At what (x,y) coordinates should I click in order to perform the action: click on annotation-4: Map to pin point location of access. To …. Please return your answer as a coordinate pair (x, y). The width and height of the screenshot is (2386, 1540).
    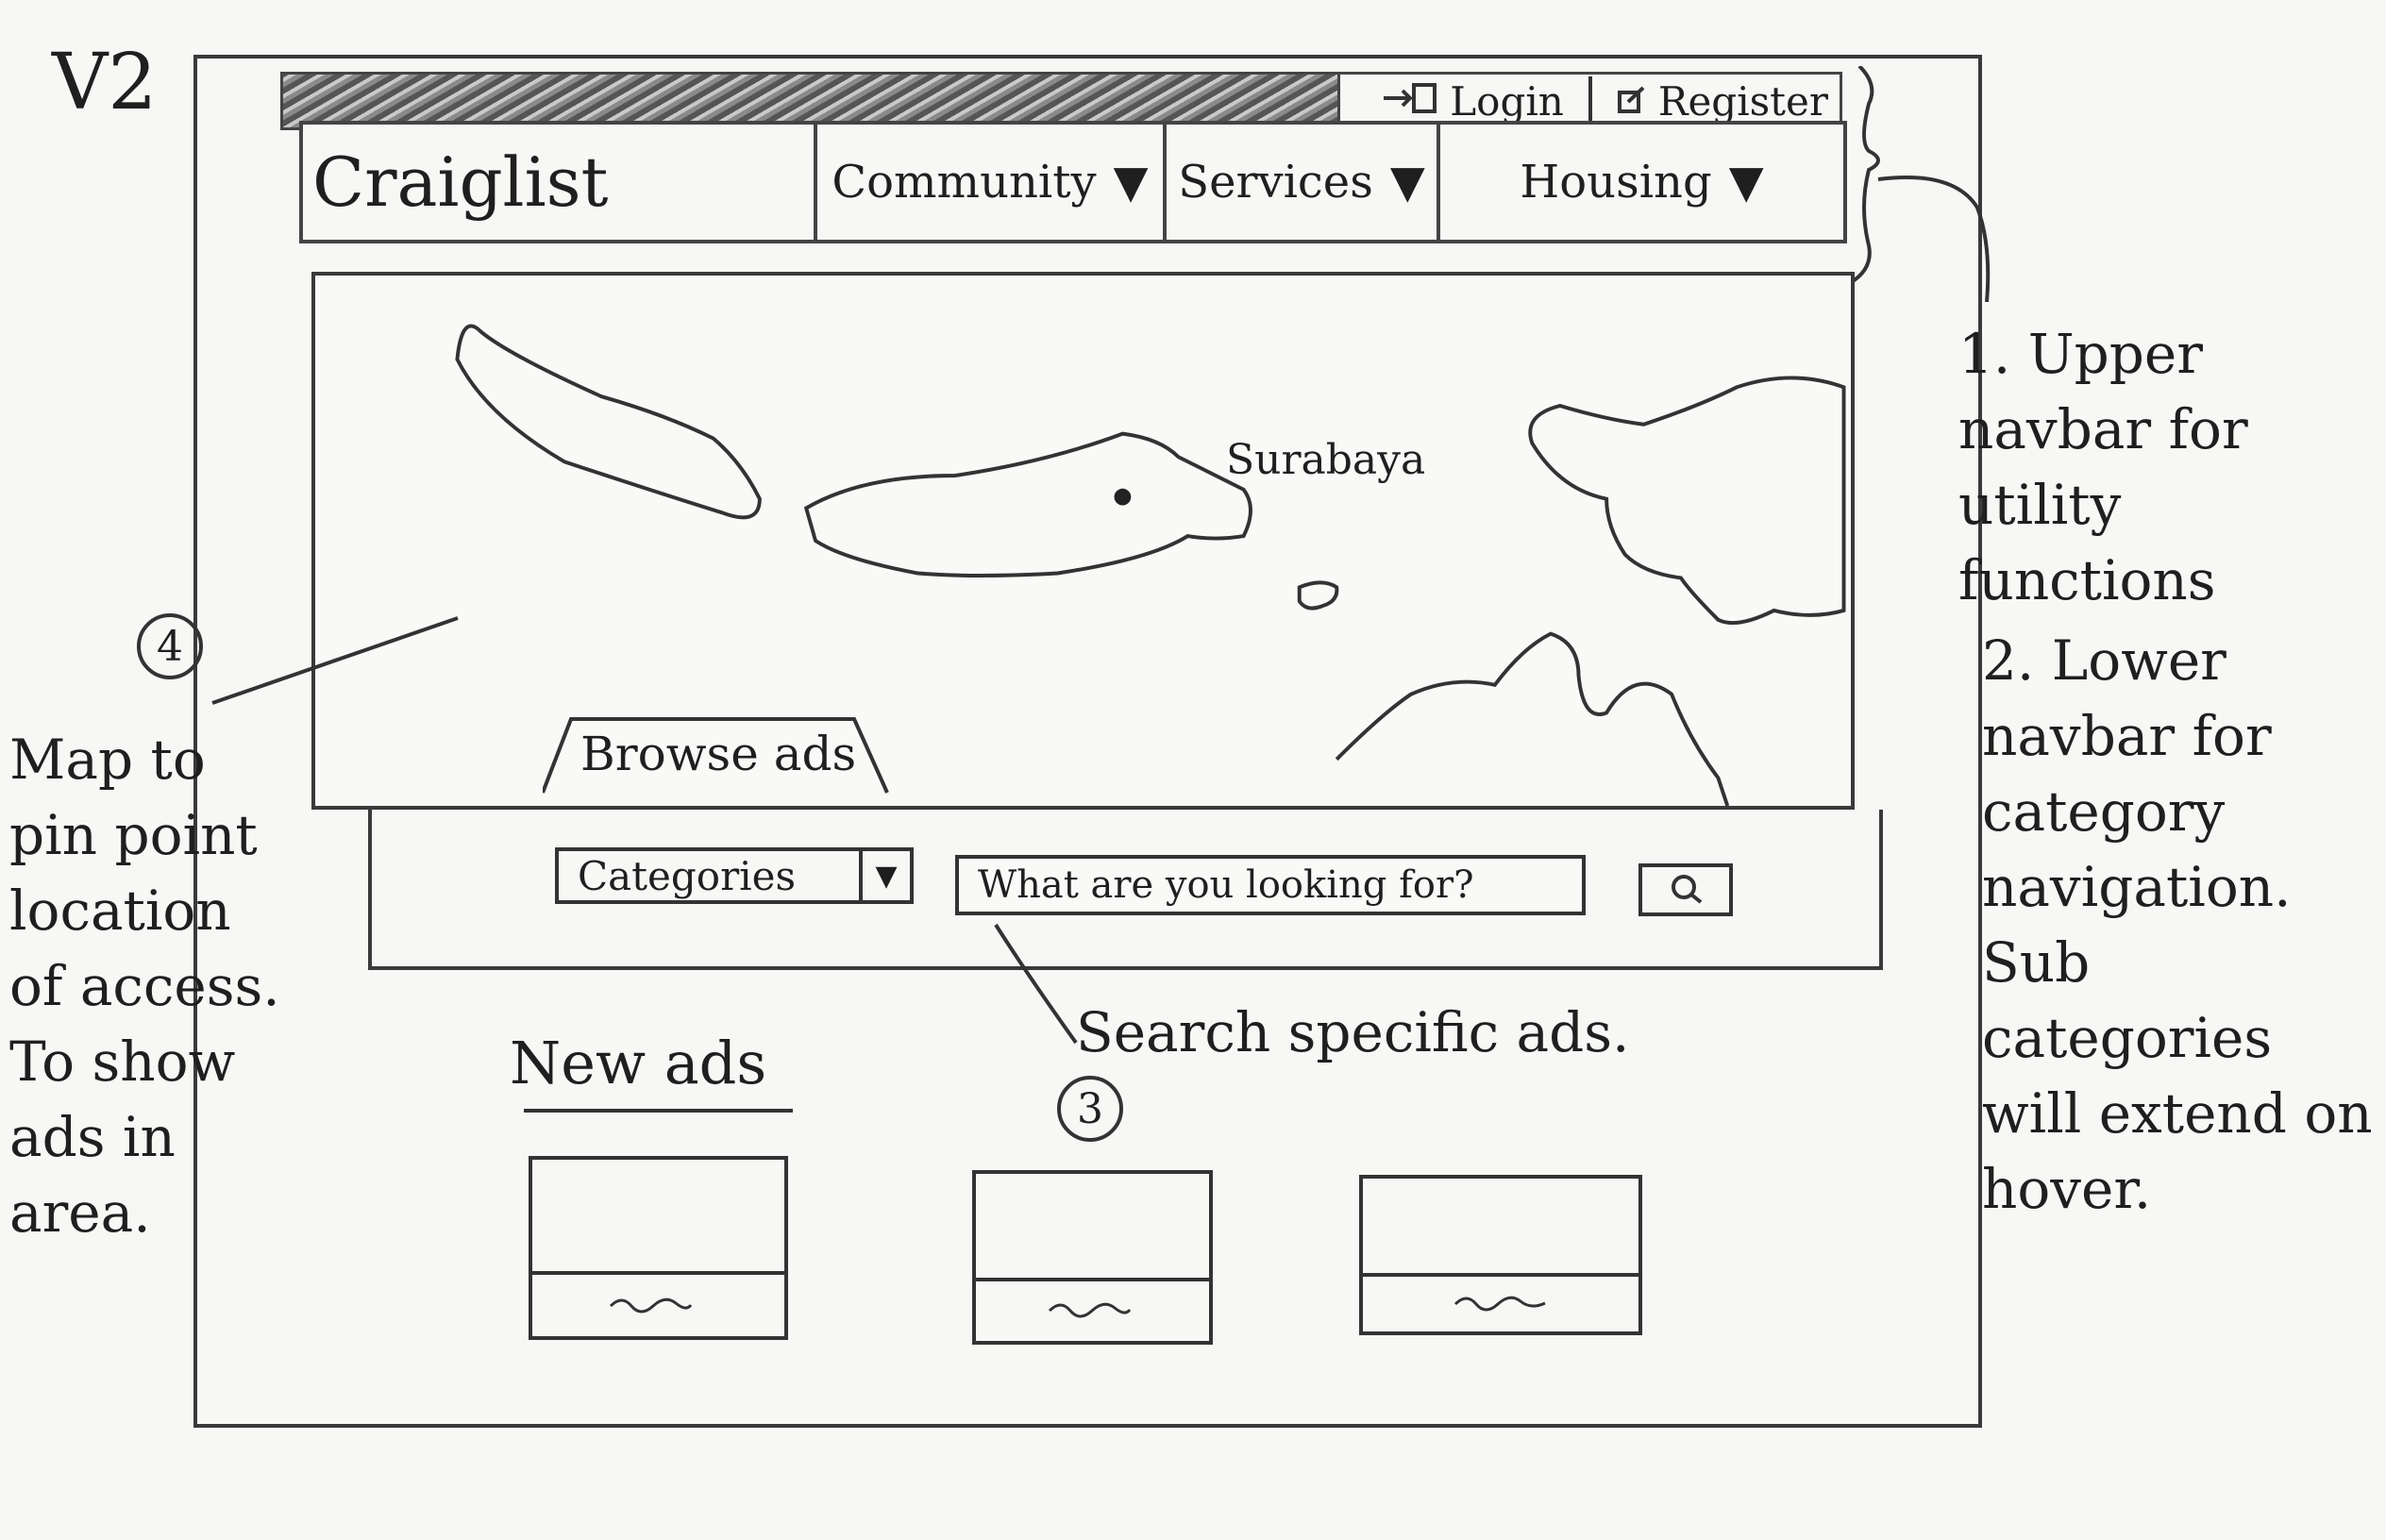
    Looking at the image, I should click on (145, 987).